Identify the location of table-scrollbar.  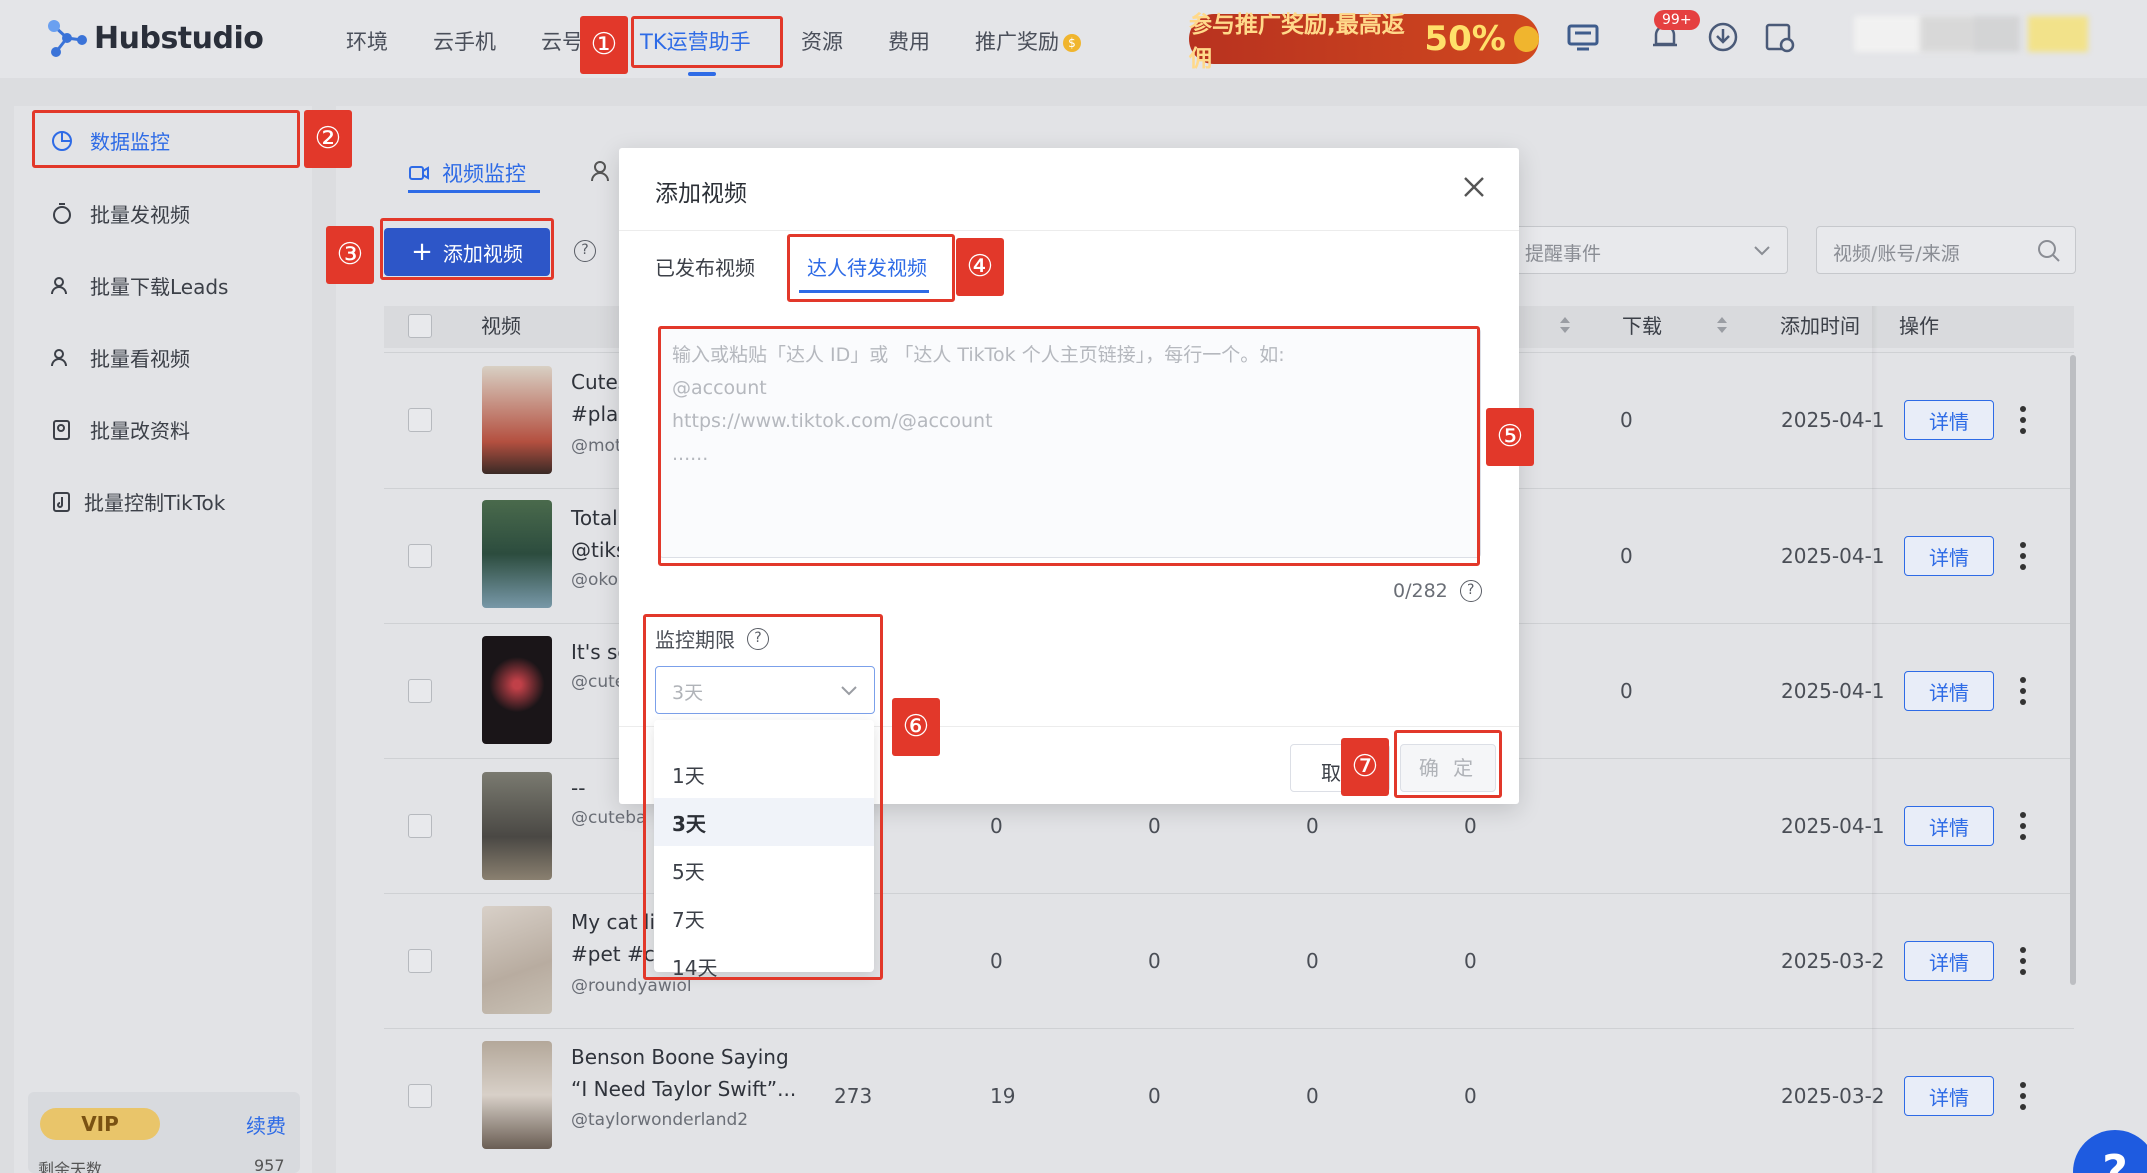
(2073, 670).